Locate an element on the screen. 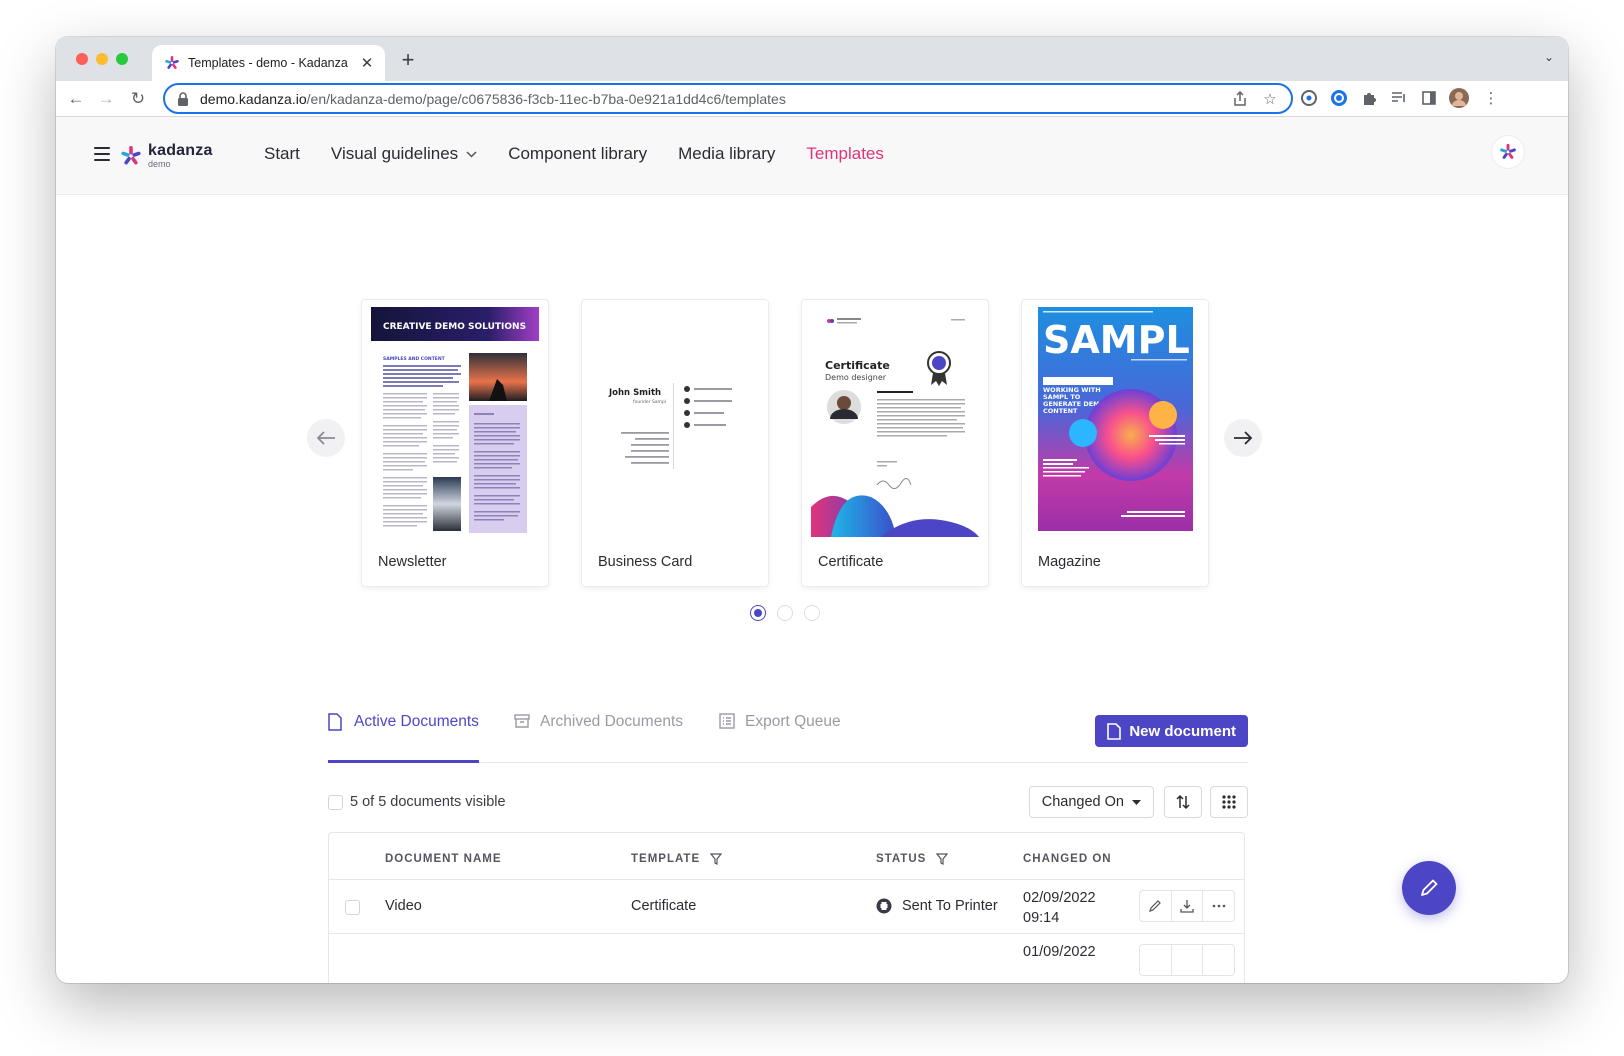 This screenshot has height=1056, width=1624. column-header-status: STATUS is located at coordinates (912, 859).